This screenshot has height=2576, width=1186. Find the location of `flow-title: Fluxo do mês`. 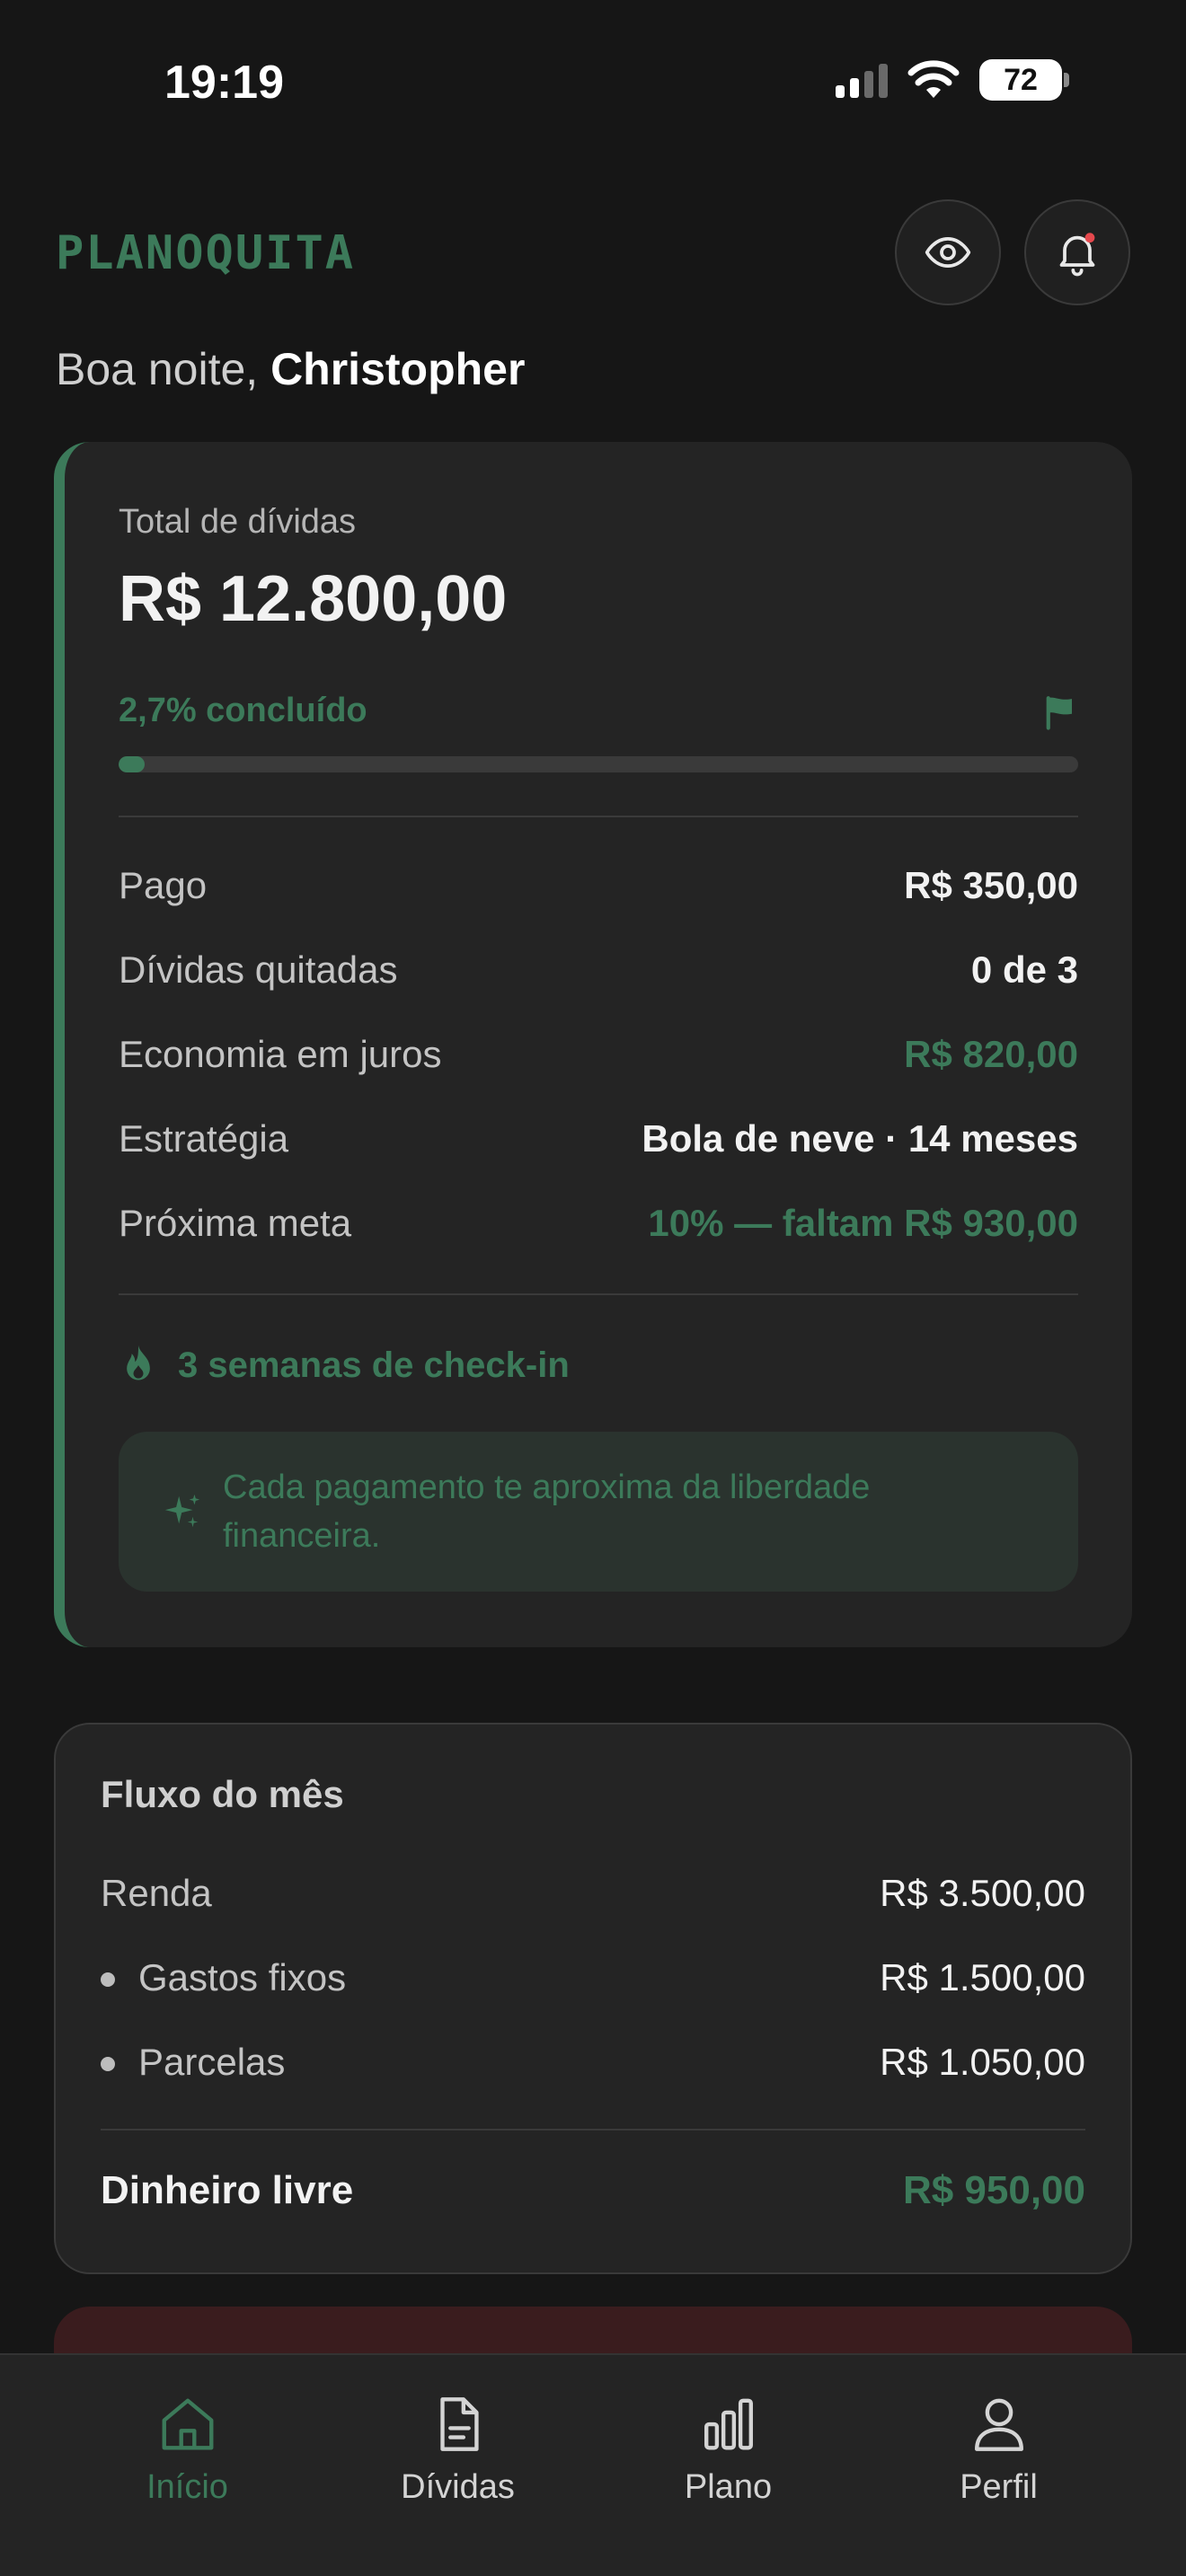

flow-title: Fluxo do mês is located at coordinates (222, 1794).